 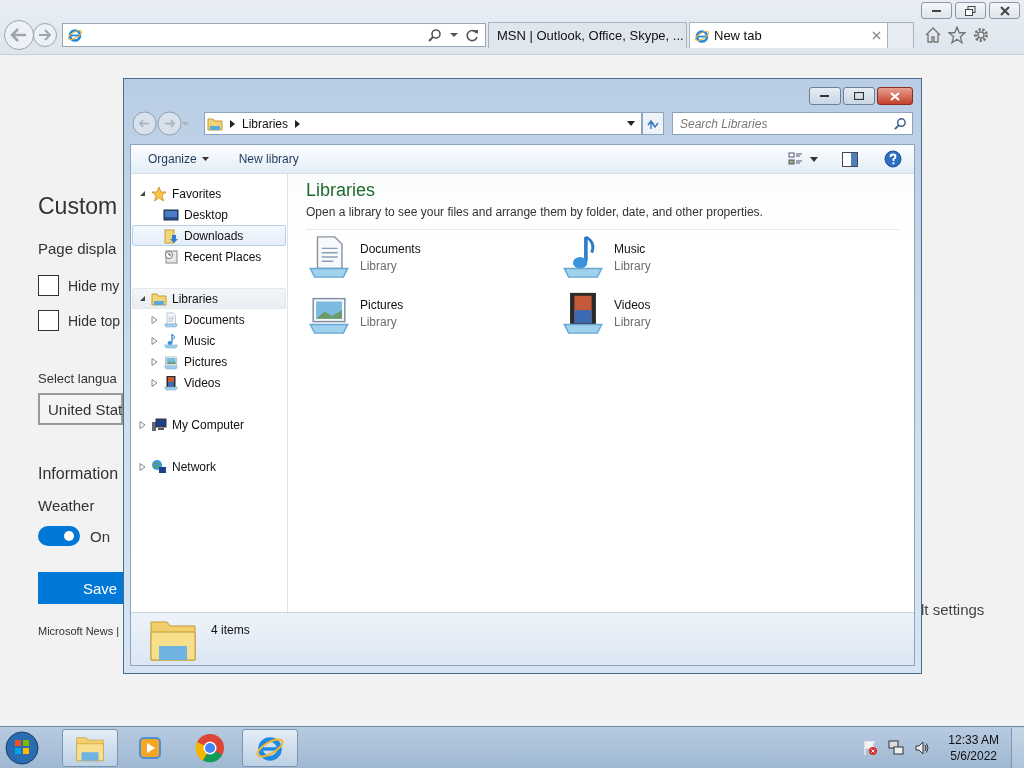 I want to click on nav-item: My Computer, so click(x=209, y=424).